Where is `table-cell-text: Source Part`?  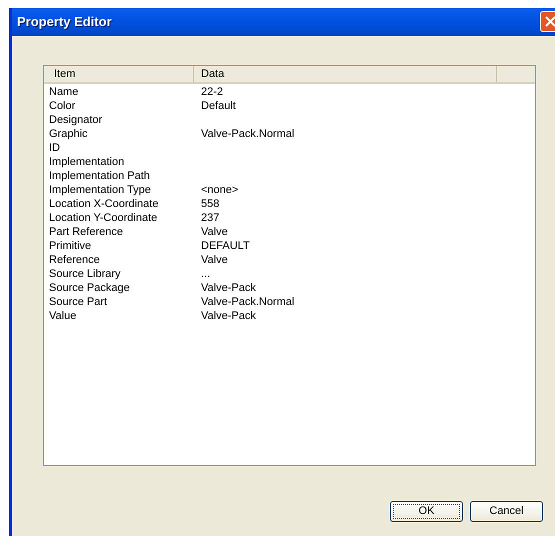
table-cell-text: Source Part is located at coordinates (78, 302).